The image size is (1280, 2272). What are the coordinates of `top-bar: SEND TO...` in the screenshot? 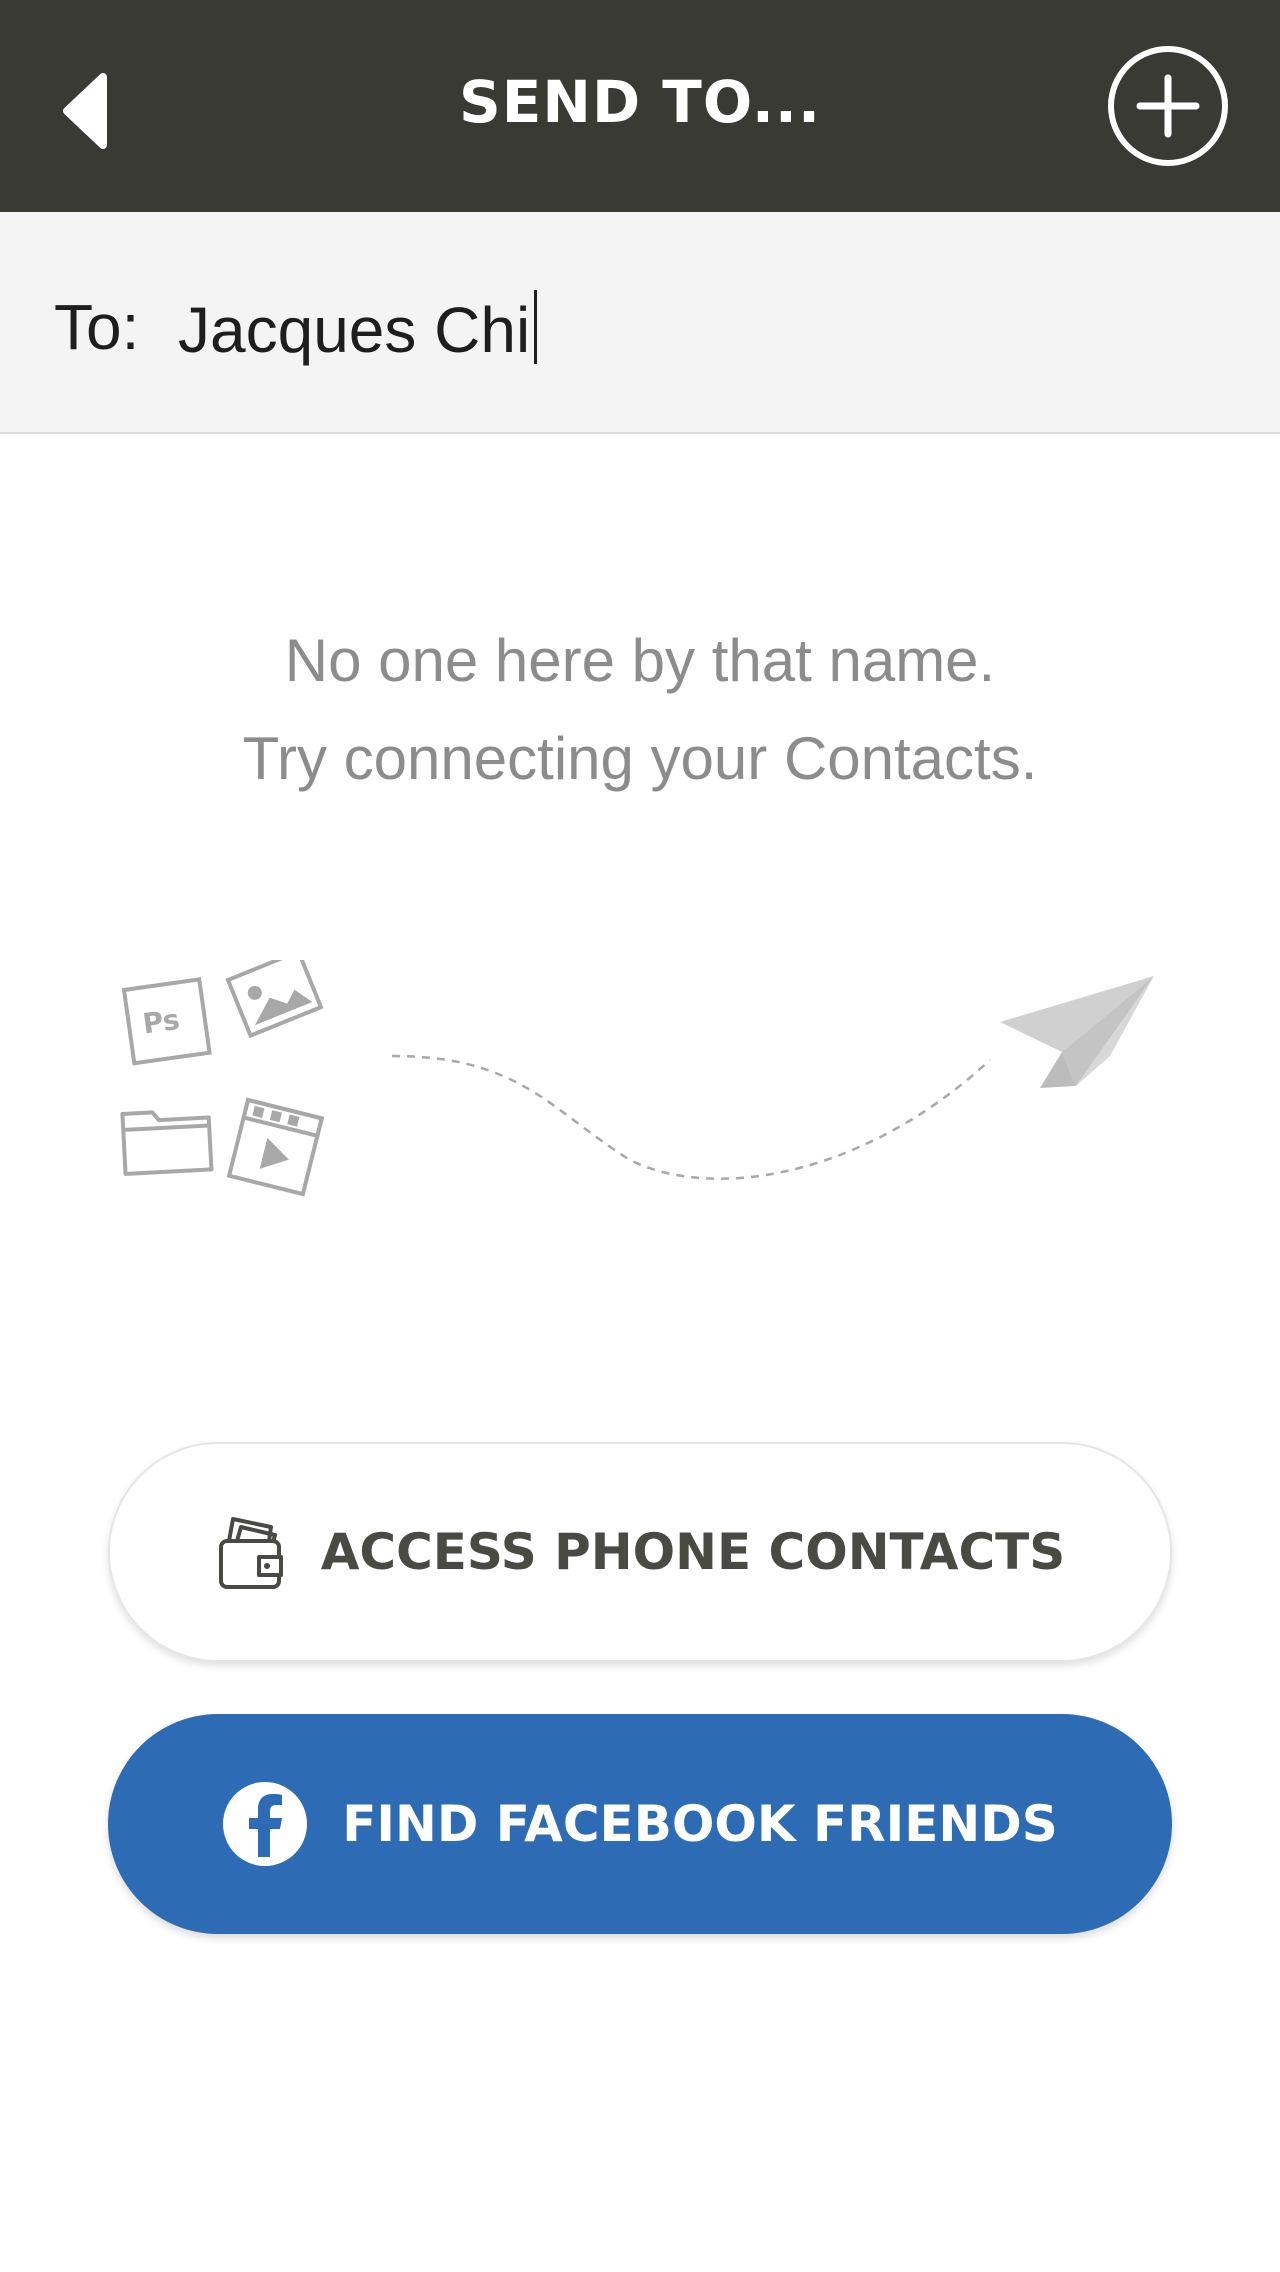 It's located at (640, 106).